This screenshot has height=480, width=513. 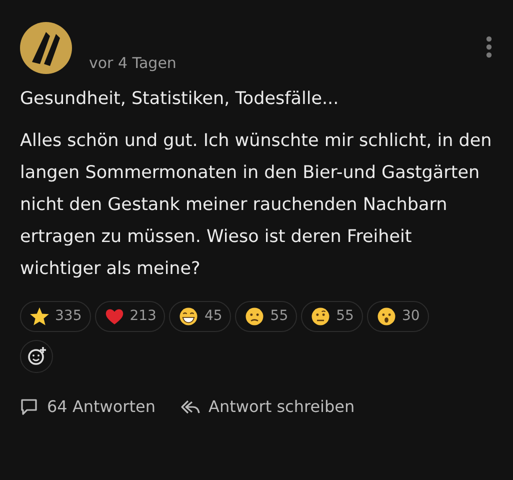 I want to click on replies-link: 64 Antworten, so click(x=88, y=406).